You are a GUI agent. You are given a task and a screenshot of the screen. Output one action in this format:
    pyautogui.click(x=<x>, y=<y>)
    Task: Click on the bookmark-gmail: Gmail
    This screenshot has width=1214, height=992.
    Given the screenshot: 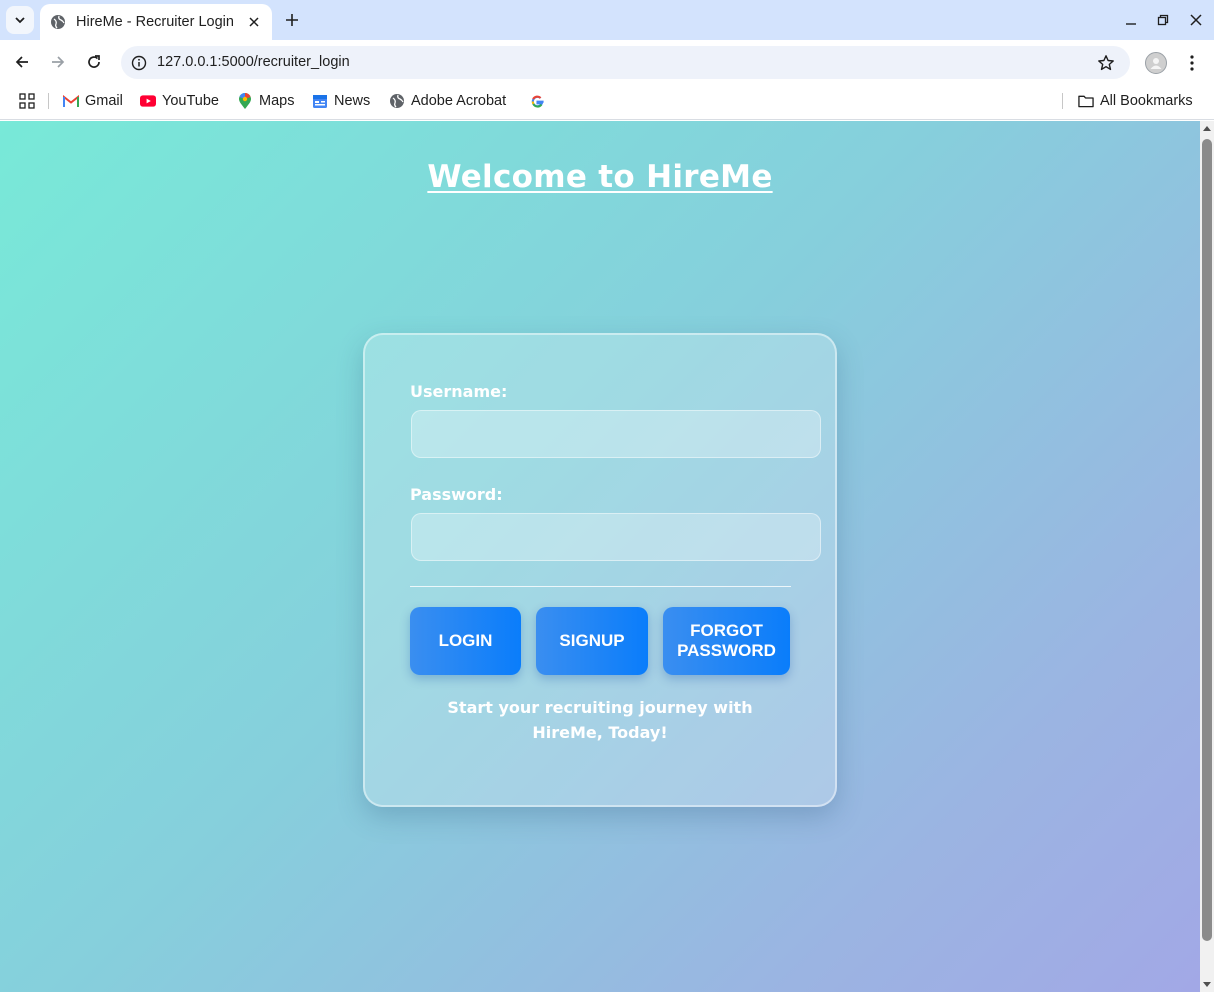 What is the action you would take?
    pyautogui.click(x=93, y=101)
    